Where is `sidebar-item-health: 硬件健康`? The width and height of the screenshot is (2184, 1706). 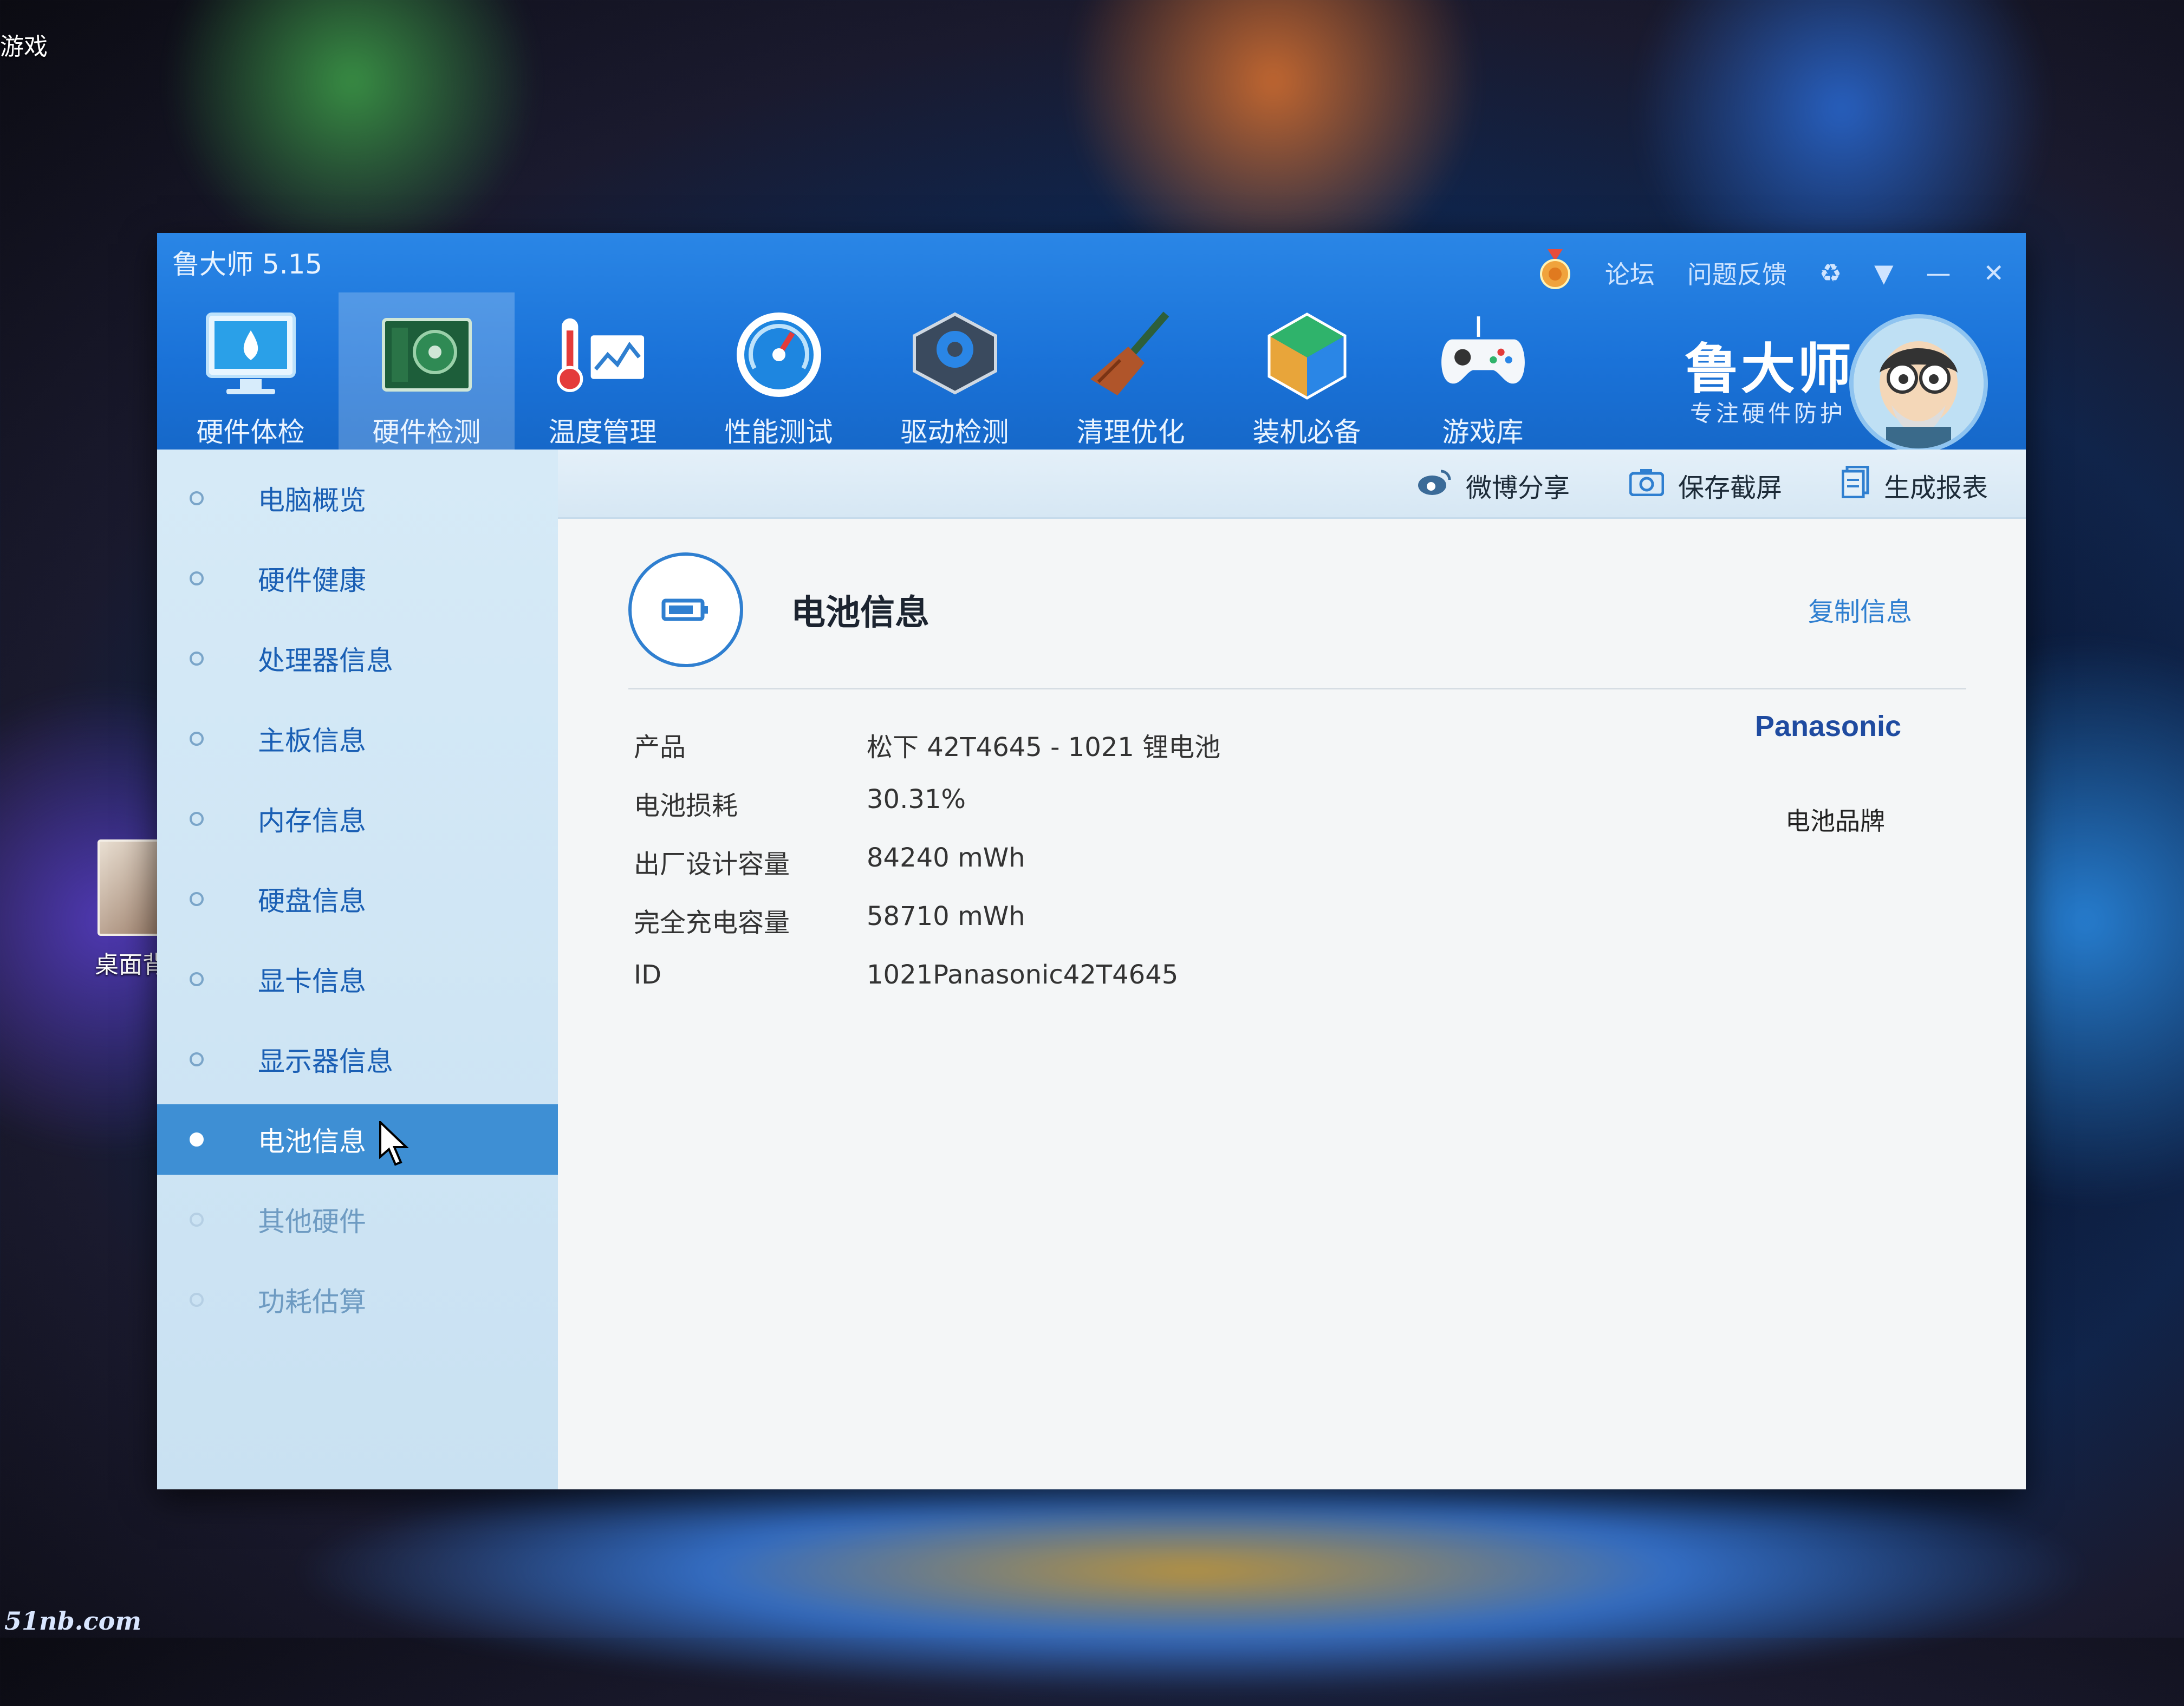 sidebar-item-health: 硬件健康 is located at coordinates (357, 578).